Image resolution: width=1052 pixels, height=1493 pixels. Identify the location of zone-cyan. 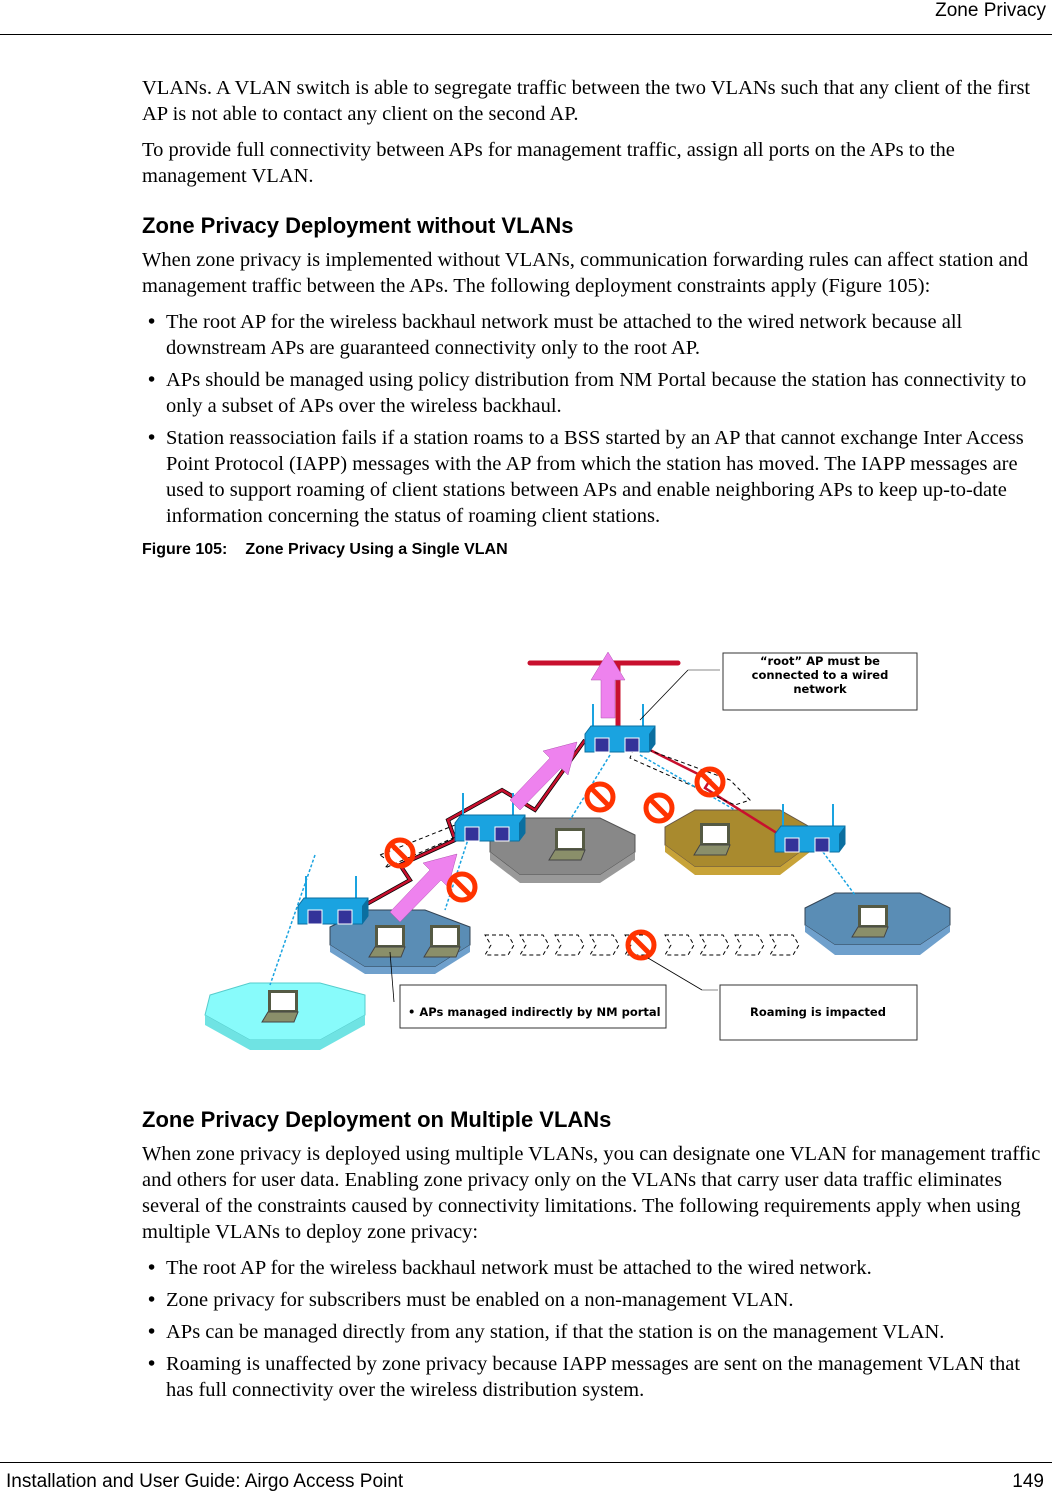
(285, 1016).